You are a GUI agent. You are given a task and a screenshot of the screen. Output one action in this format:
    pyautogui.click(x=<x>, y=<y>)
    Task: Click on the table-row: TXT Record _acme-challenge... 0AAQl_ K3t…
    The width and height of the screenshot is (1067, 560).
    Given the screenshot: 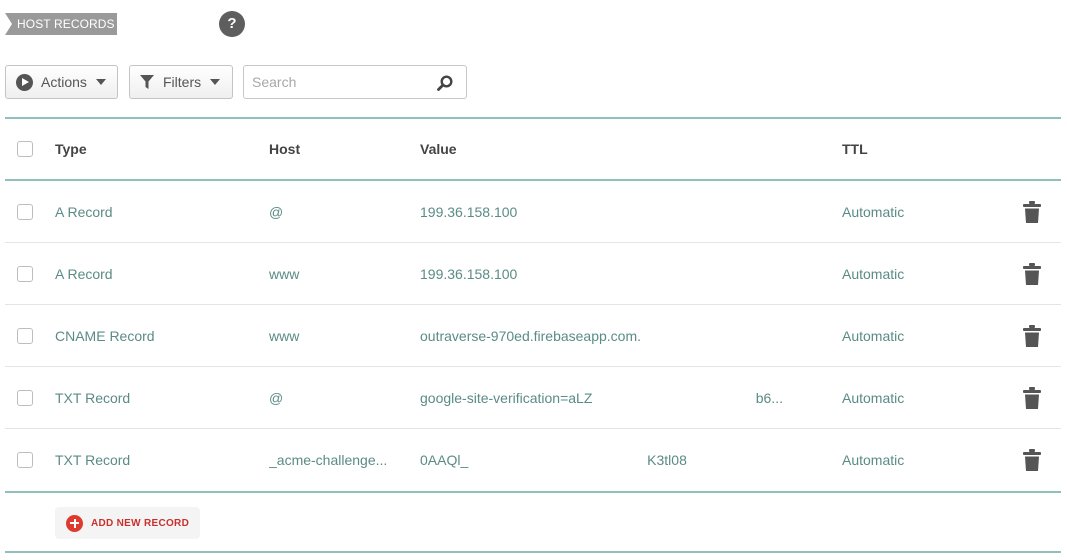 What is the action you would take?
    pyautogui.click(x=533, y=460)
    